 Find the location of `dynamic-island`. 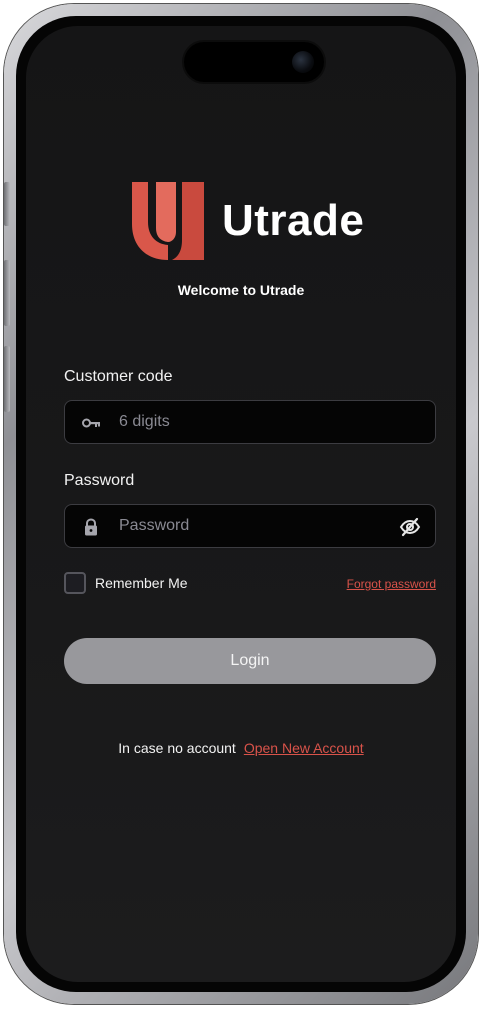

dynamic-island is located at coordinates (254, 62).